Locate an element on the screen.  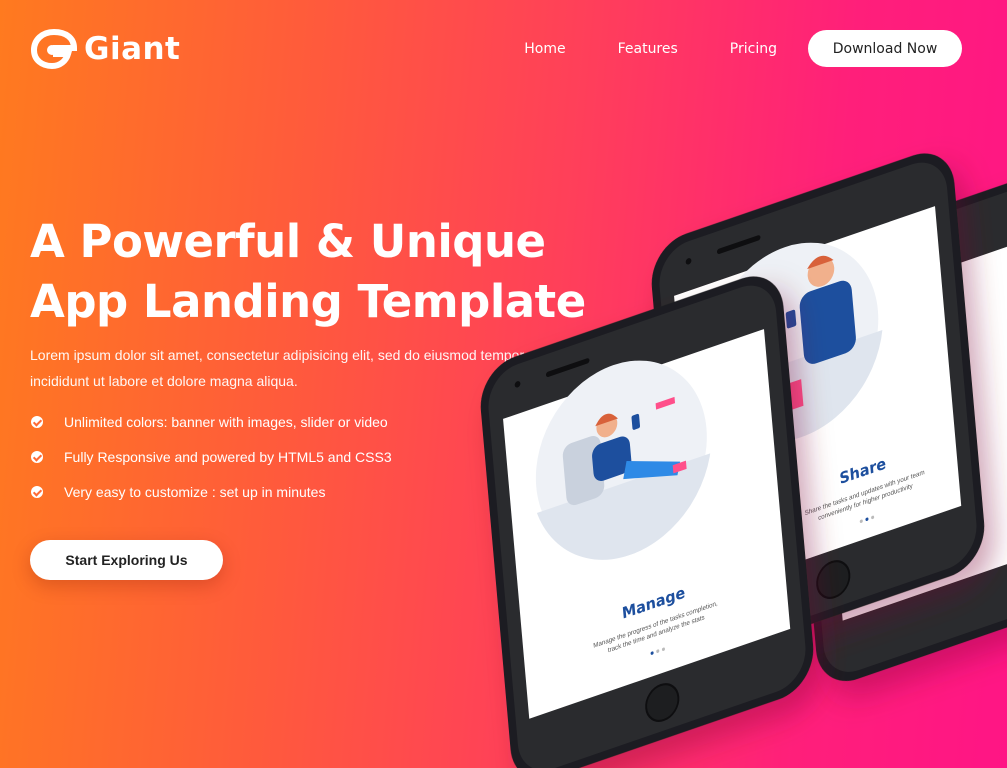
hero-title-line-2: App Landing Template is located at coordinates (308, 301).